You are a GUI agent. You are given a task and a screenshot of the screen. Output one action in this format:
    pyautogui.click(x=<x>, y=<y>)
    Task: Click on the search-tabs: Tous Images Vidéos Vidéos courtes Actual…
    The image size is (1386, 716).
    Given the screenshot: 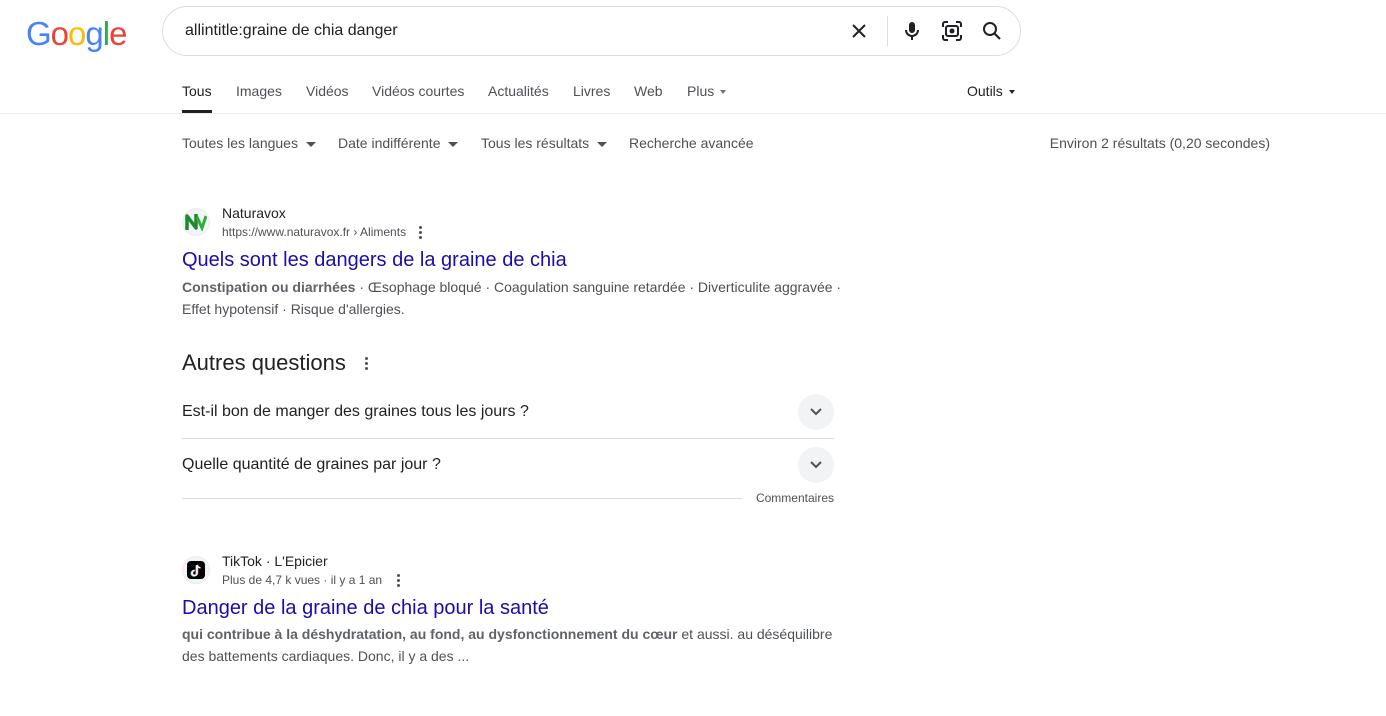 What is the action you would take?
    pyautogui.click(x=602, y=56)
    